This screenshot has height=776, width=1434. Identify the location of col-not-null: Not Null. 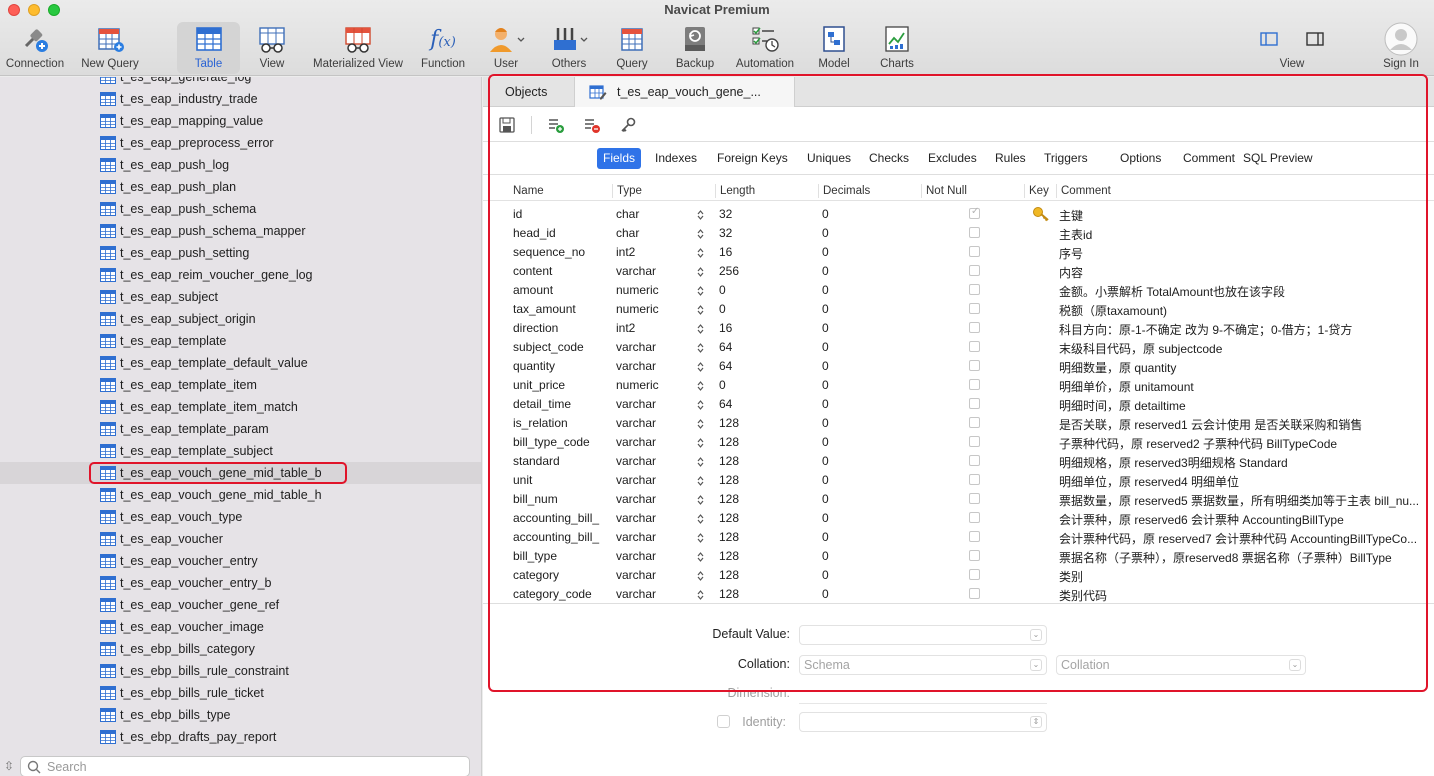
(944, 191).